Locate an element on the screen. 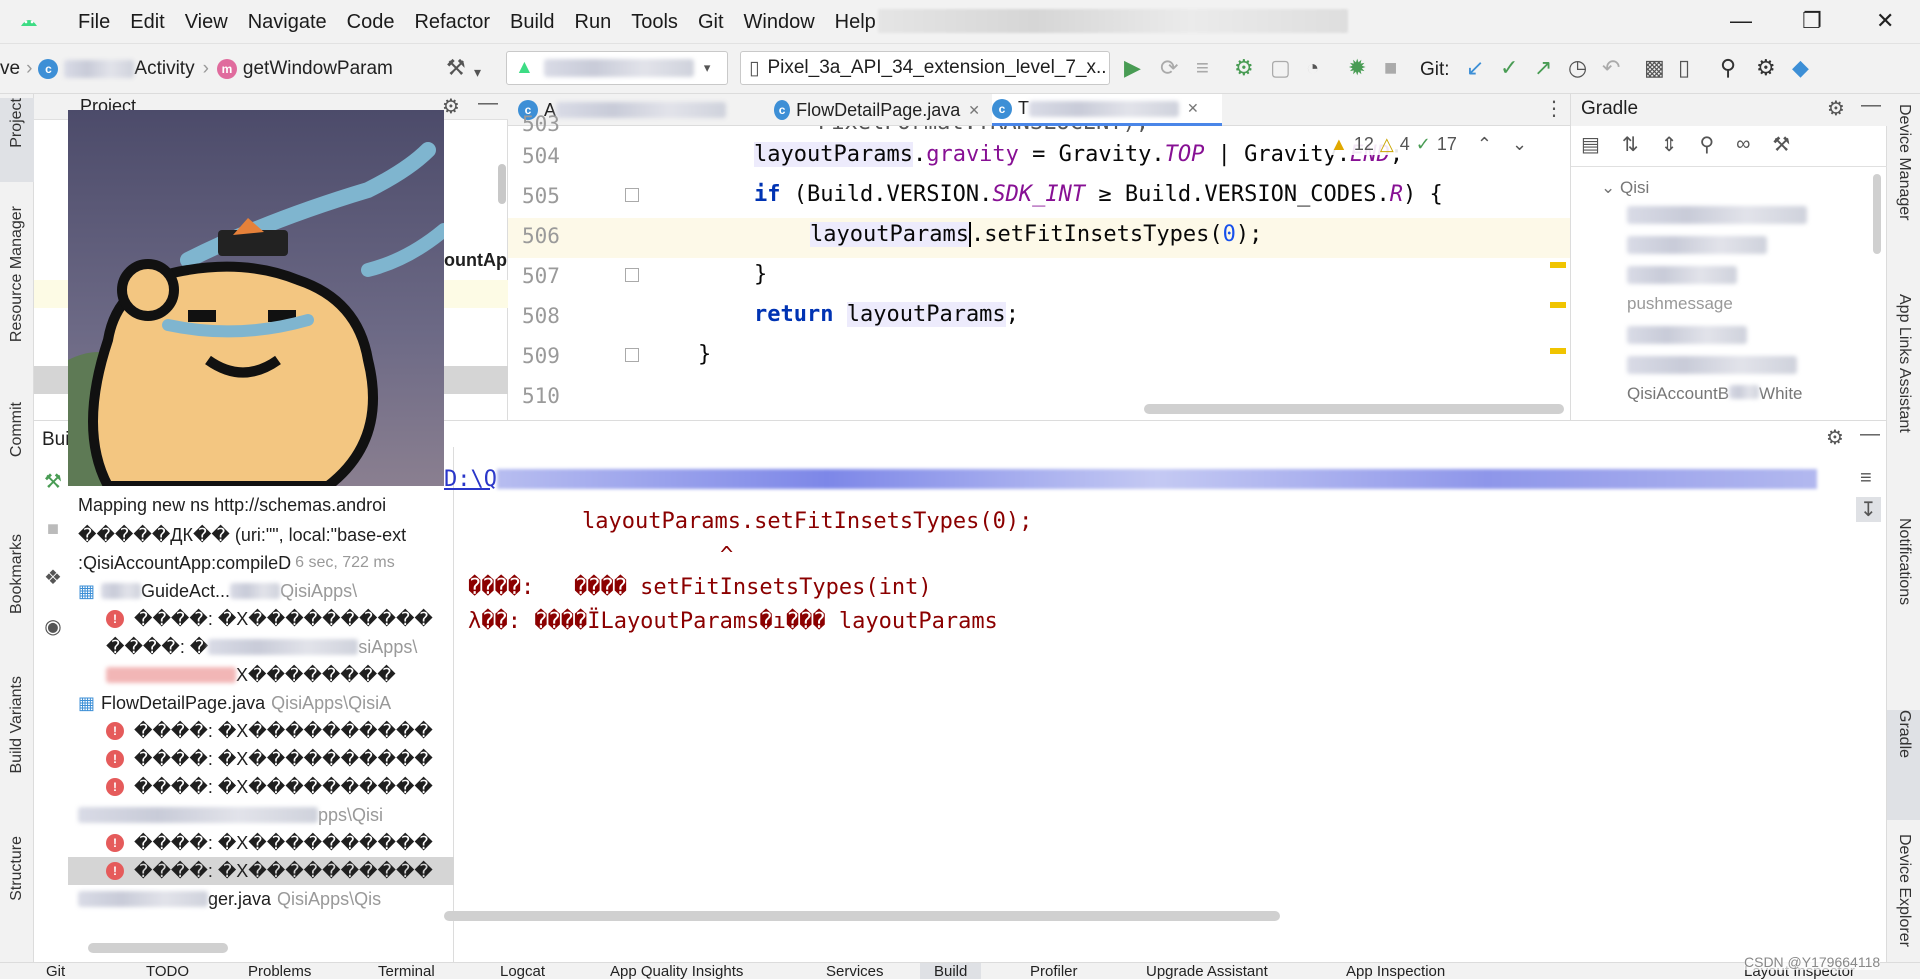 This screenshot has width=1920, height=979. tool-tab-device-manager: Device Manager is located at coordinates (1903, 184).